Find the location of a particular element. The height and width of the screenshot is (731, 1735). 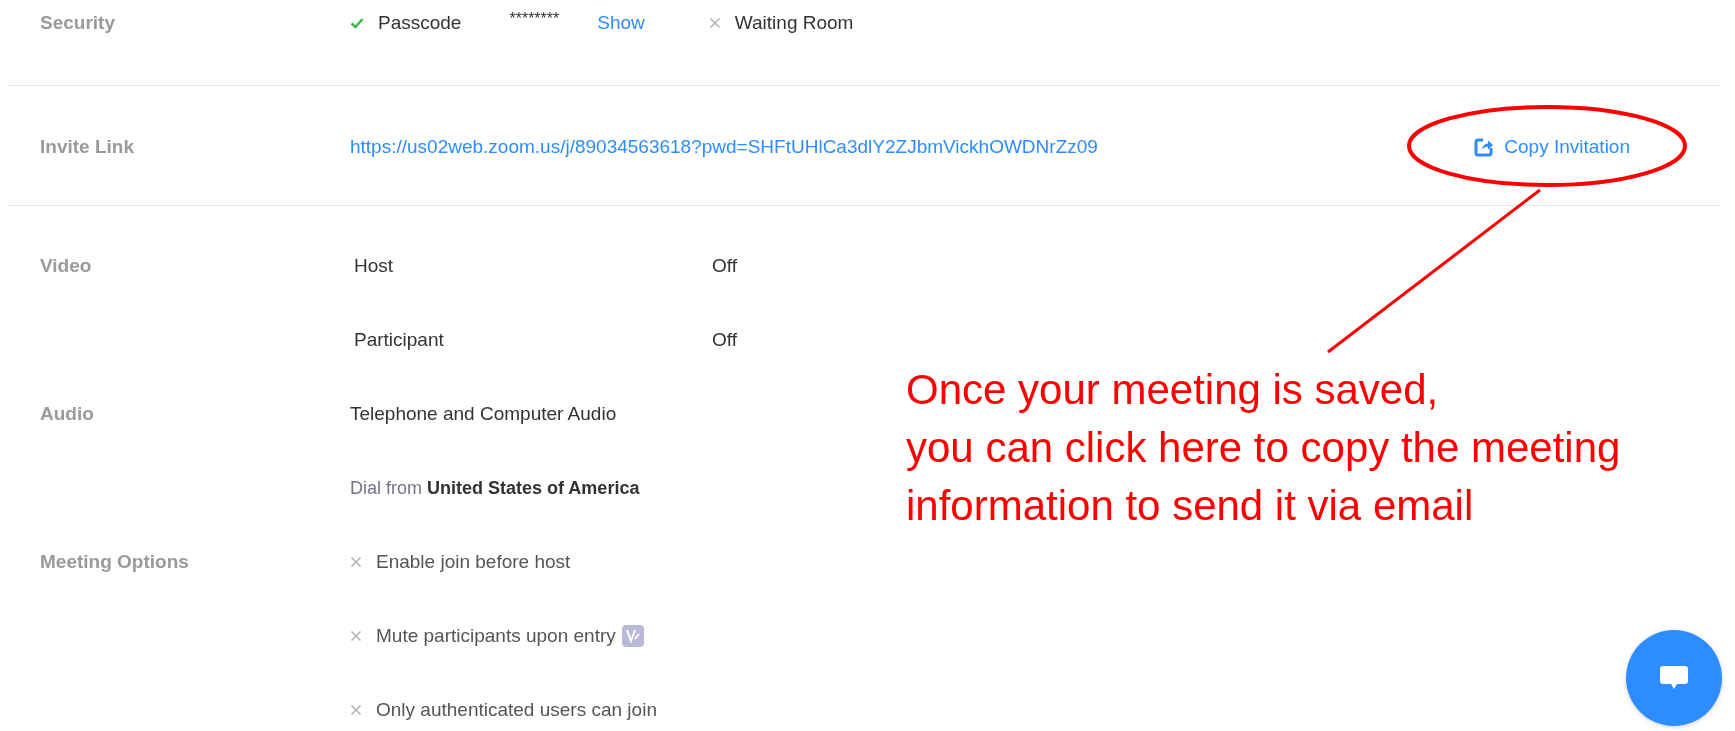

badge-icon is located at coordinates (632, 636).